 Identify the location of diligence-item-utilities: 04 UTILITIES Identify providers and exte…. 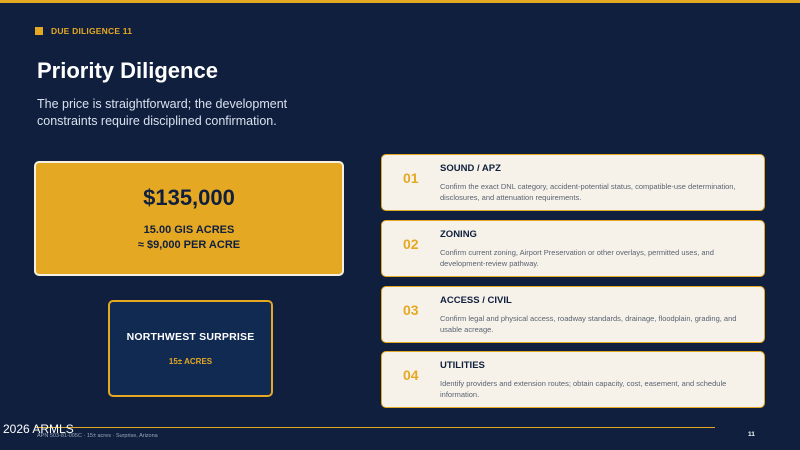
(573, 379).